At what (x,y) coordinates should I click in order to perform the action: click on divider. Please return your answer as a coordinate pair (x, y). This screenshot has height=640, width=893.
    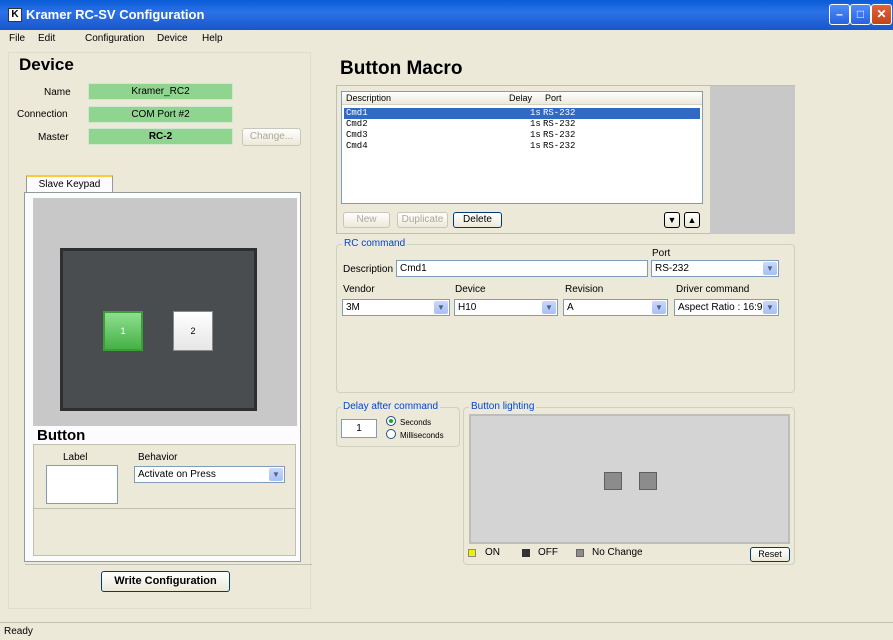
    Looking at the image, I should click on (164, 508).